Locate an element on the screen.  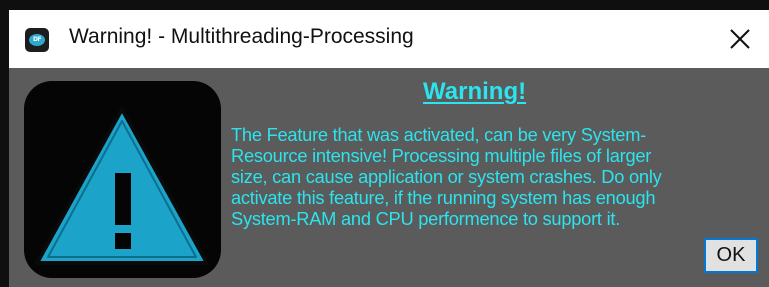
window-title: Warning! - Multithreading-Processing is located at coordinates (241, 36).